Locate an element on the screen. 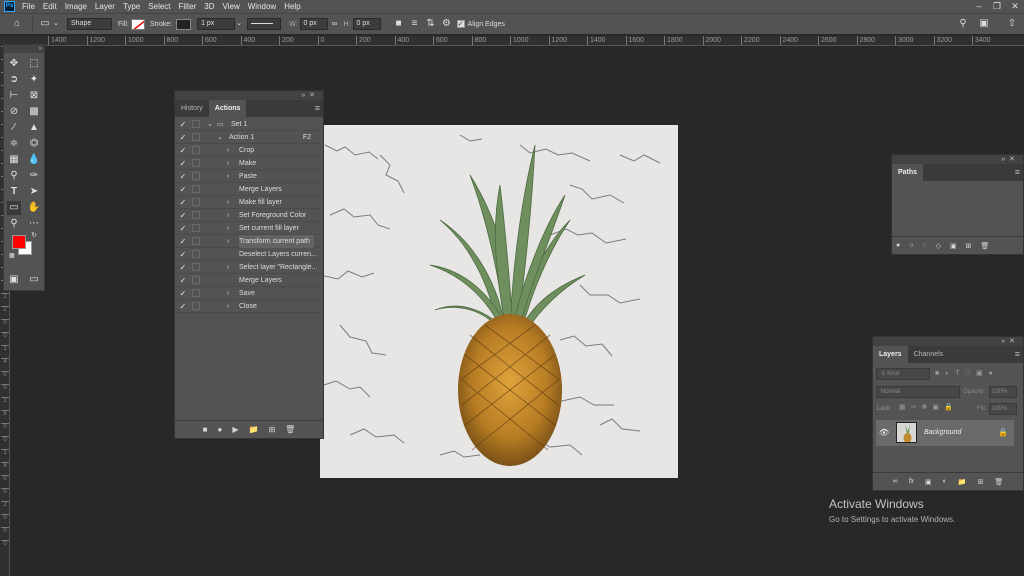 This screenshot has height=576, width=1024. add-mask-icon: ▣ is located at coordinates (928, 482).